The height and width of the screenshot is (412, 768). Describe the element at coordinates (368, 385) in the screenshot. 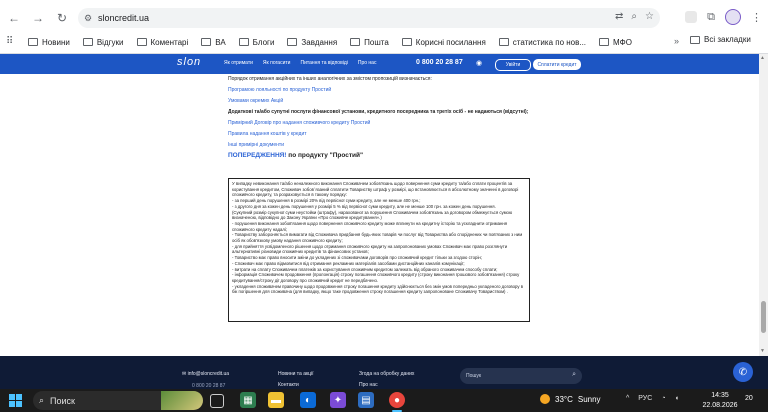

I see `footer-about-link: Про нас` at that location.